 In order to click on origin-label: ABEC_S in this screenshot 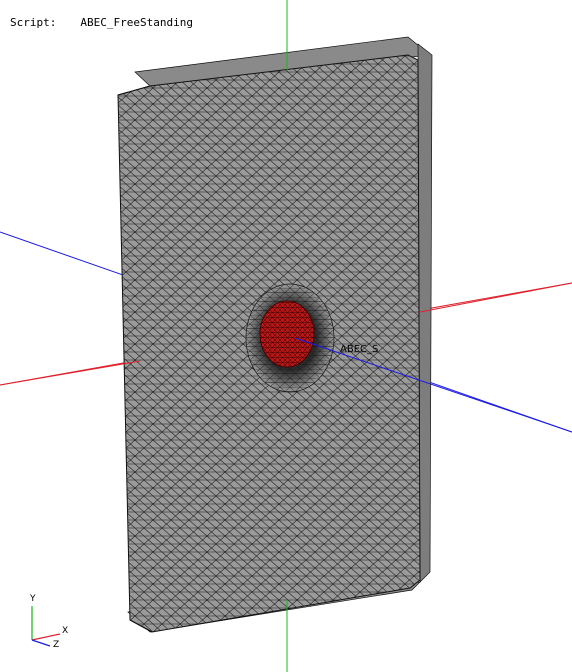, I will do `click(359, 349)`.